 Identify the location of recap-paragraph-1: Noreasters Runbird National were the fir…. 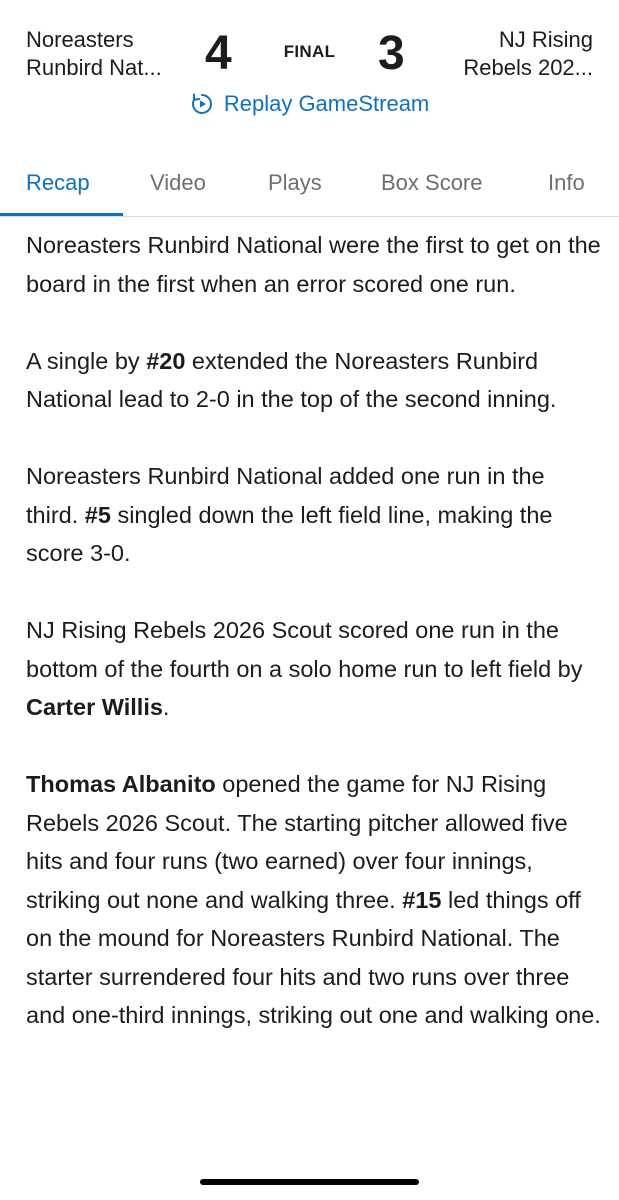
(313, 264).